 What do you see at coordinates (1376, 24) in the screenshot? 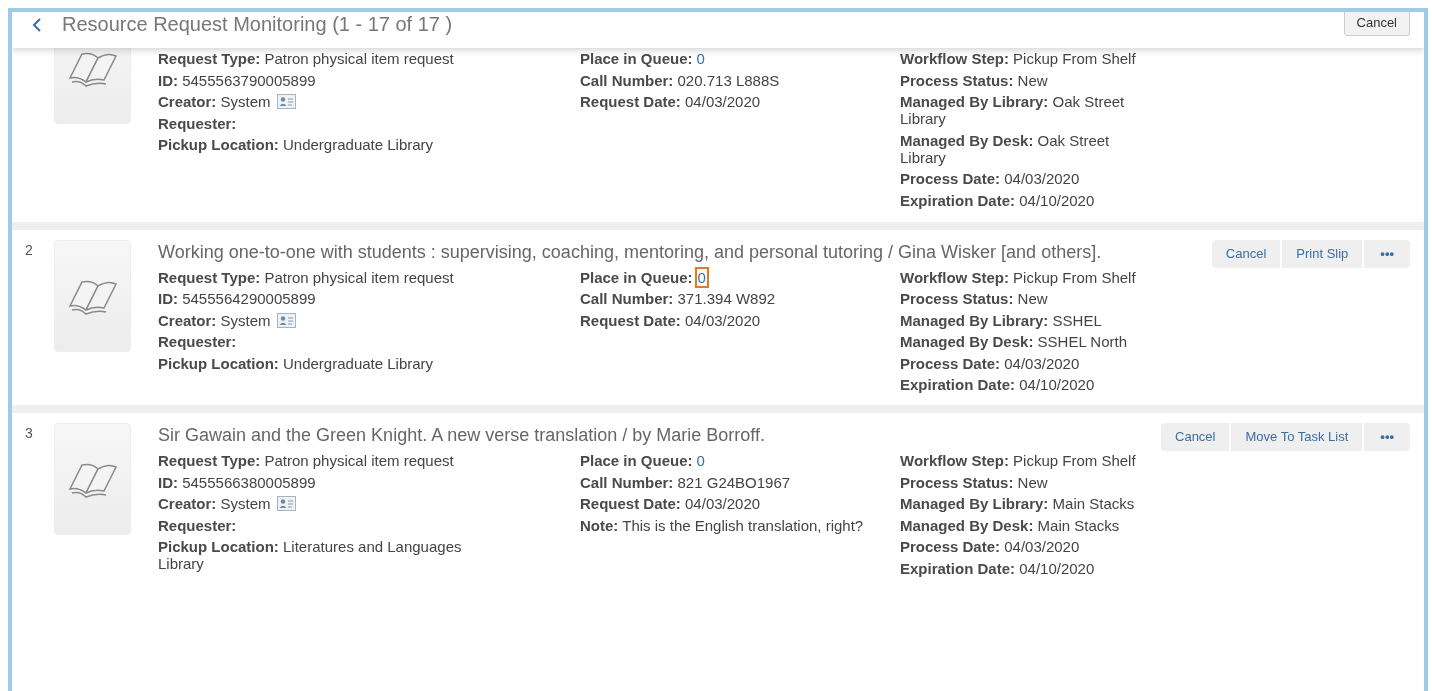
I see `cancel-button: Cancel` at bounding box center [1376, 24].